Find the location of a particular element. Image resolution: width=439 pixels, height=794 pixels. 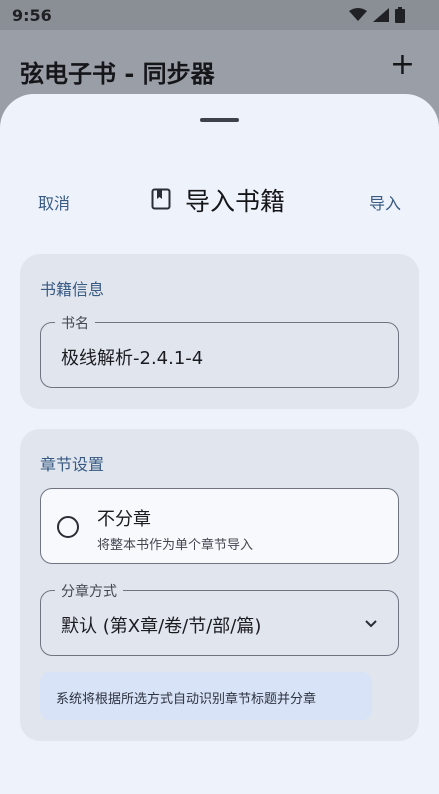

status-bar: 9:56 is located at coordinates (219, 15).